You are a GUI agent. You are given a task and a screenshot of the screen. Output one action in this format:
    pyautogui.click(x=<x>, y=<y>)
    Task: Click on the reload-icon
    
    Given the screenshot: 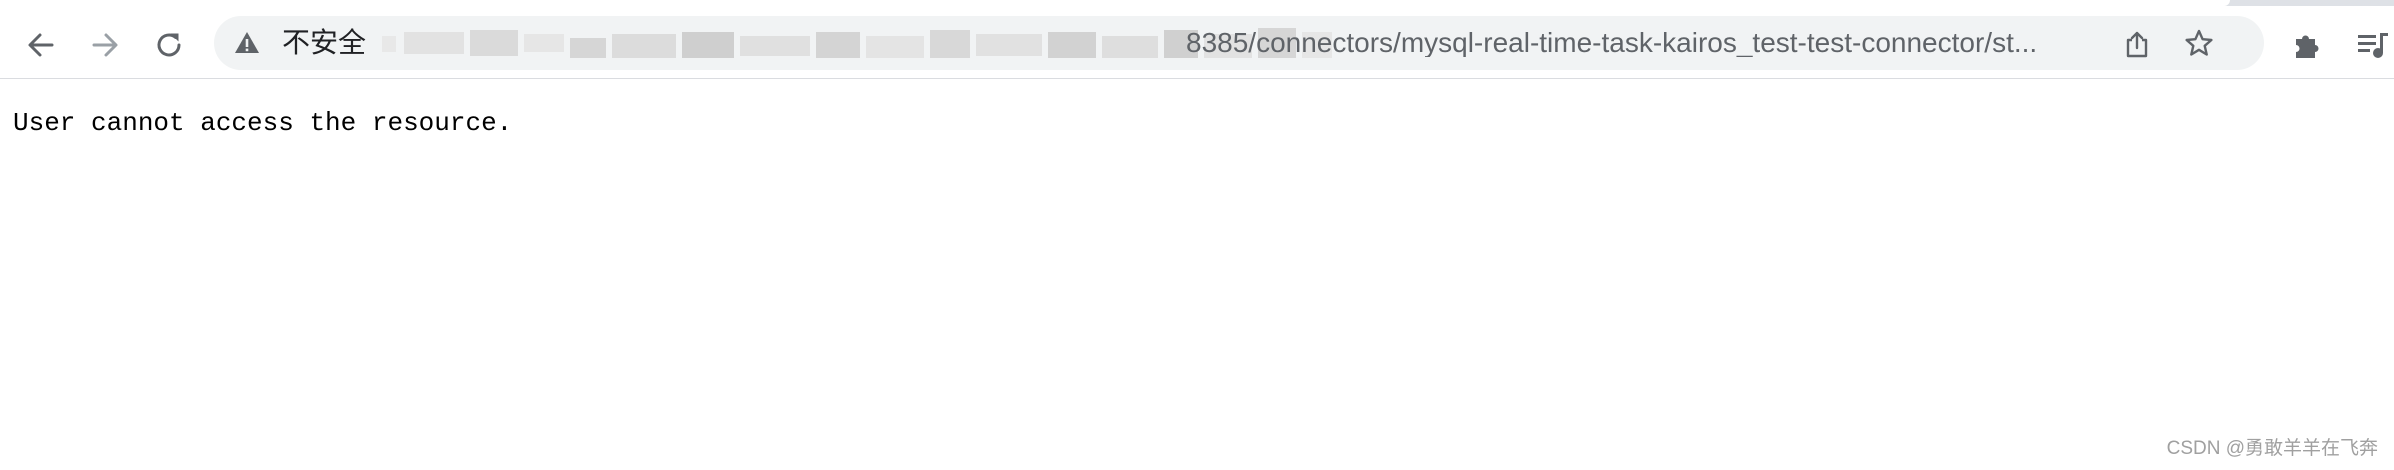 What is the action you would take?
    pyautogui.click(x=169, y=45)
    